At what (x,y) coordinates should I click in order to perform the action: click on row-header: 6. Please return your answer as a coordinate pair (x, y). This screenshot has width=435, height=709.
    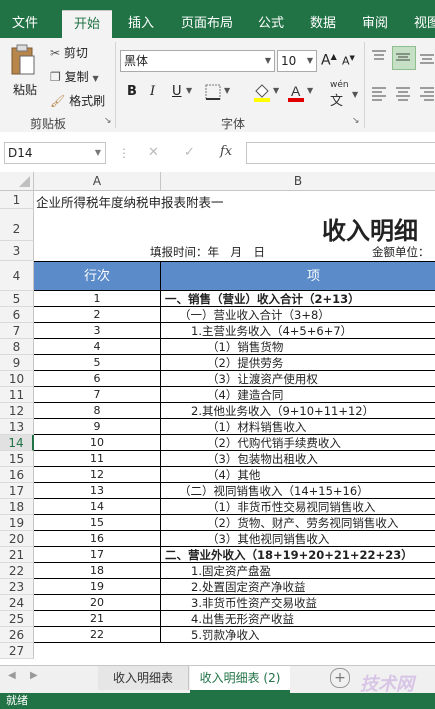
    Looking at the image, I should click on (17, 315).